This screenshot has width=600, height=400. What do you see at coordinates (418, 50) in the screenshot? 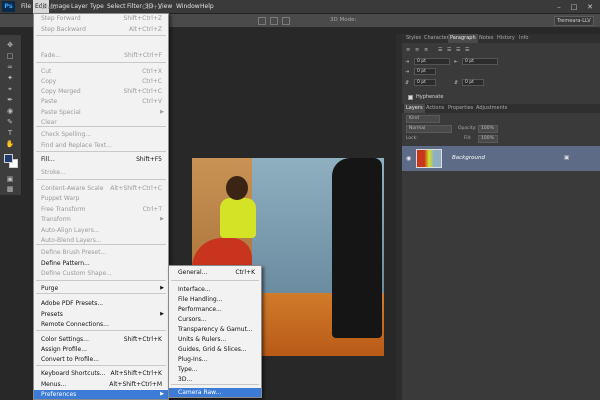
I see `align-center-icon: ≡` at bounding box center [418, 50].